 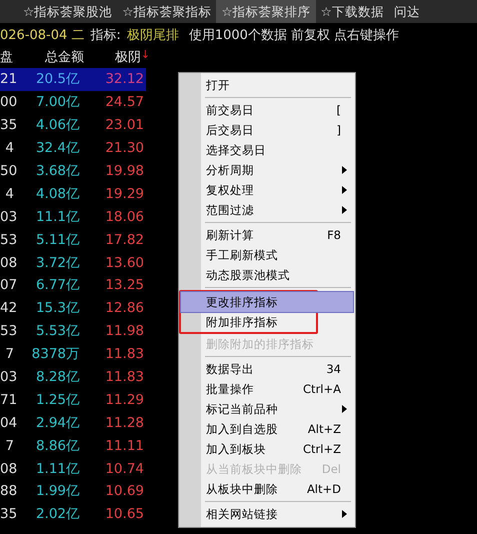 I want to click on table-cell-text: 6.77亿, so click(x=57, y=285).